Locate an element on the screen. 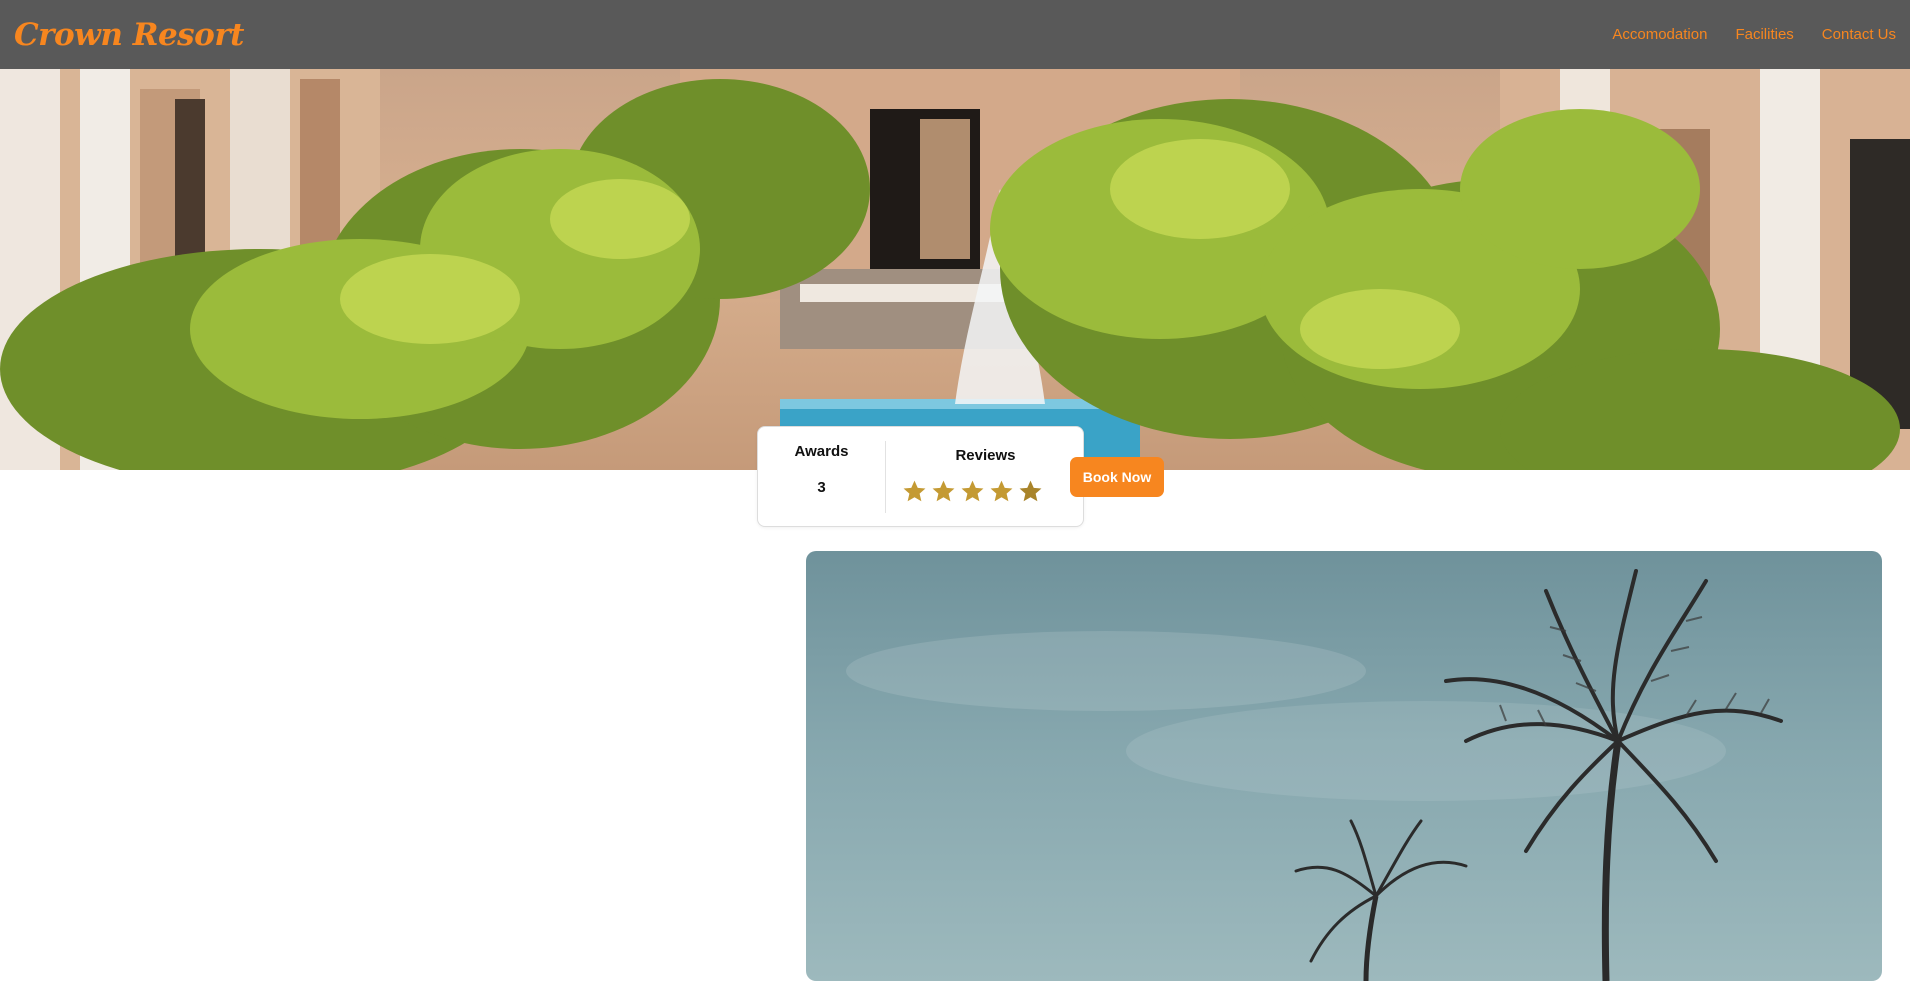 The height and width of the screenshot is (981, 1910). book-now-button: Book Now is located at coordinates (1117, 477).